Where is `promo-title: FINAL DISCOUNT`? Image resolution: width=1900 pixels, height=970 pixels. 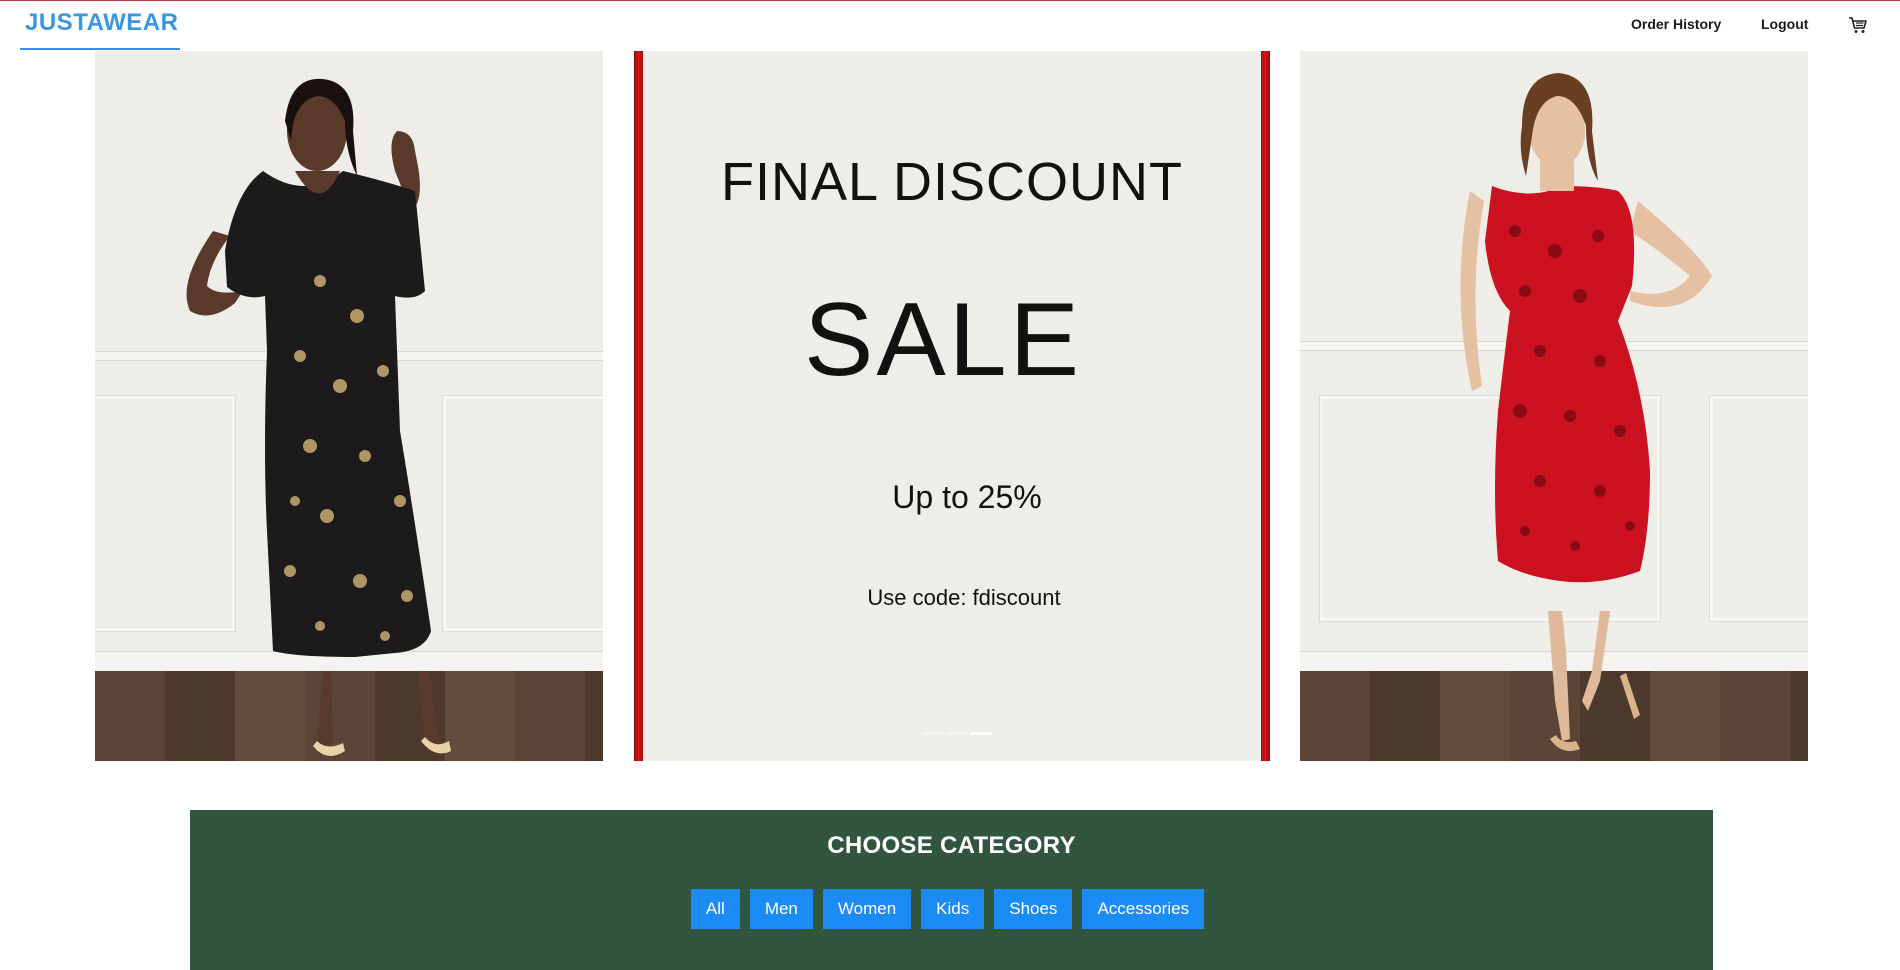
promo-title: FINAL DISCOUNT is located at coordinates (952, 182).